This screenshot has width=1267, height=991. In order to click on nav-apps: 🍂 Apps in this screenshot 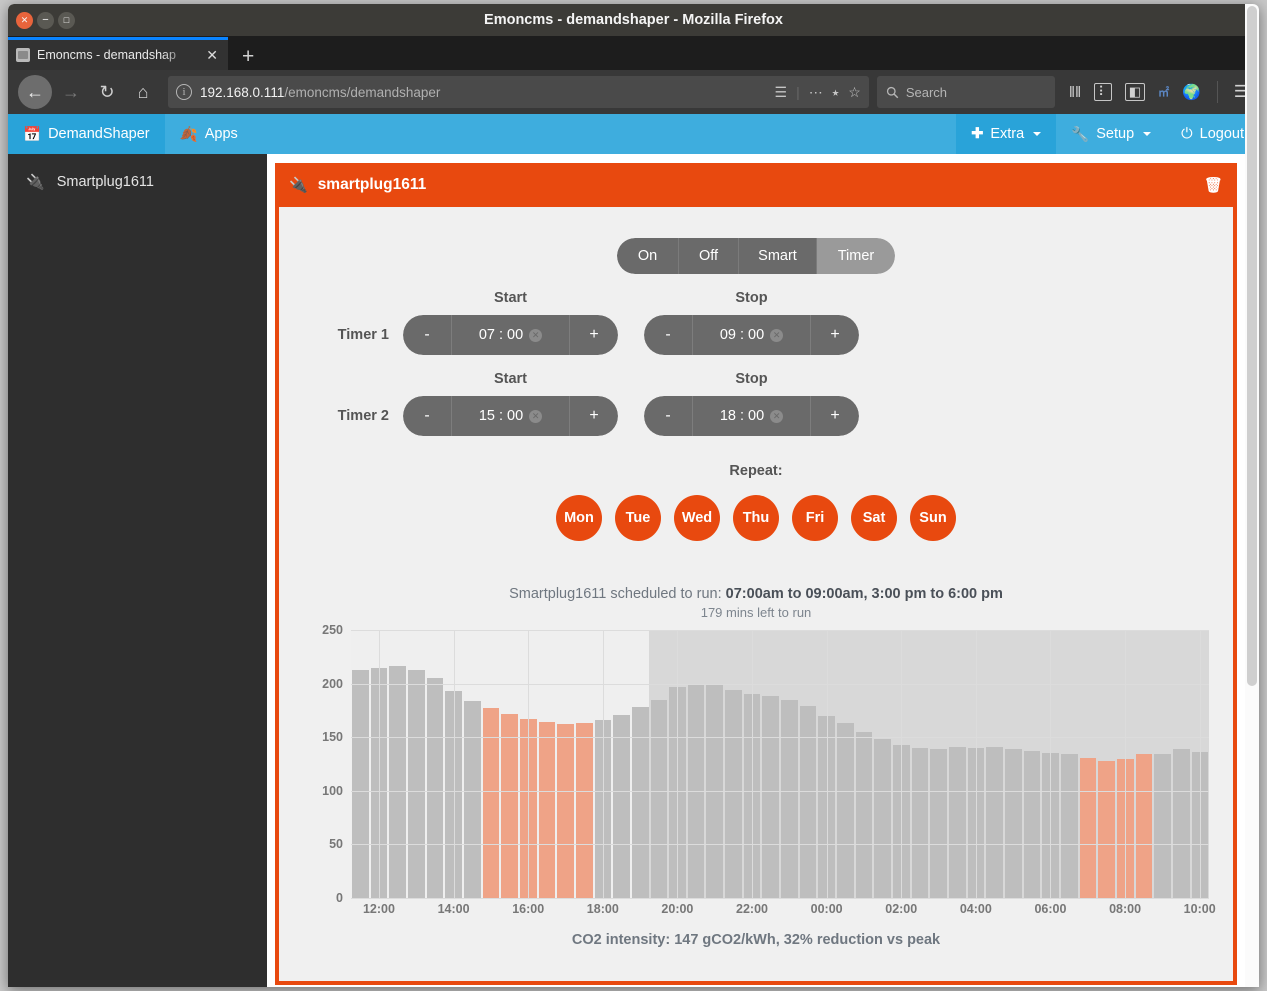, I will do `click(209, 134)`.